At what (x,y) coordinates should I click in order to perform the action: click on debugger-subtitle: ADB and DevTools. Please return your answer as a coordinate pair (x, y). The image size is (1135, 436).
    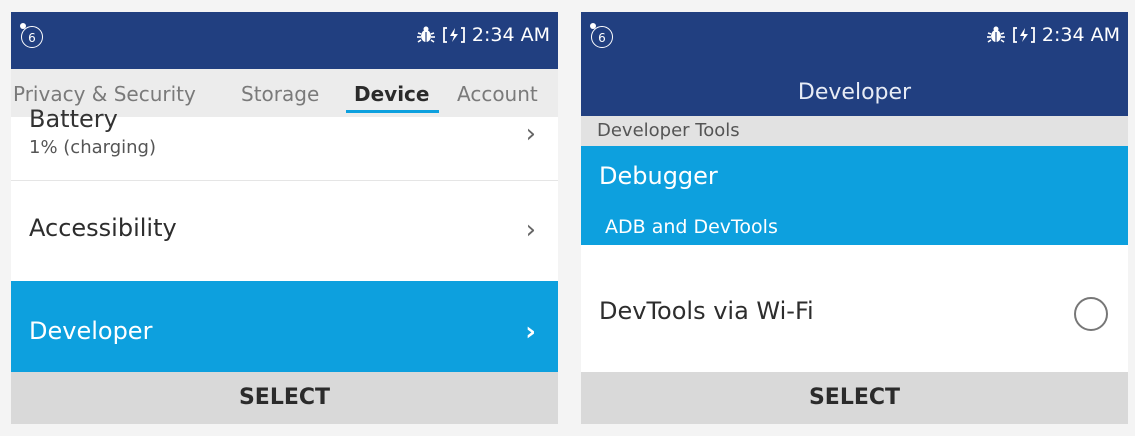
    Looking at the image, I should click on (691, 227).